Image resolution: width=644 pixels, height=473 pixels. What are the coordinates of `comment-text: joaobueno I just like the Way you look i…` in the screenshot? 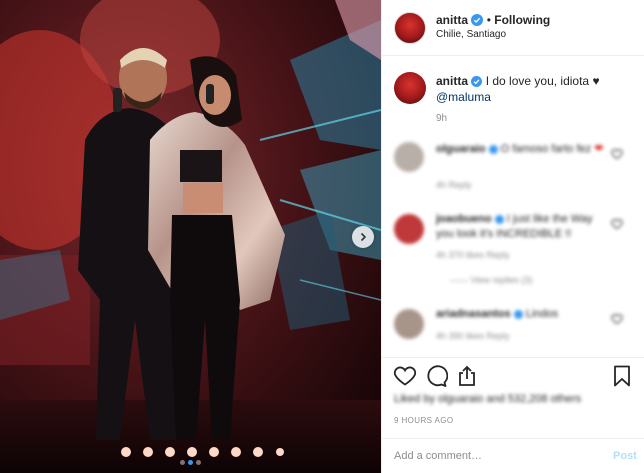 It's located at (521, 227).